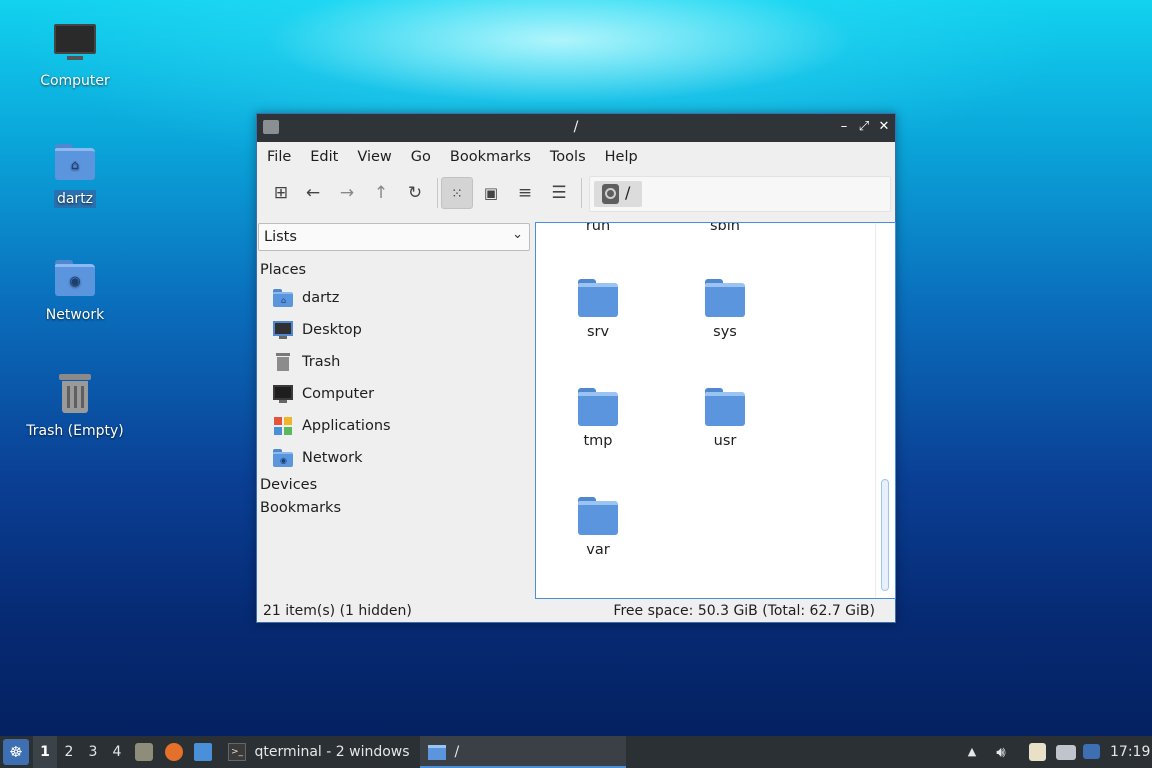  Describe the element at coordinates (300, 508) in the screenshot. I see `section-bookmarks: Bookmarks` at that location.